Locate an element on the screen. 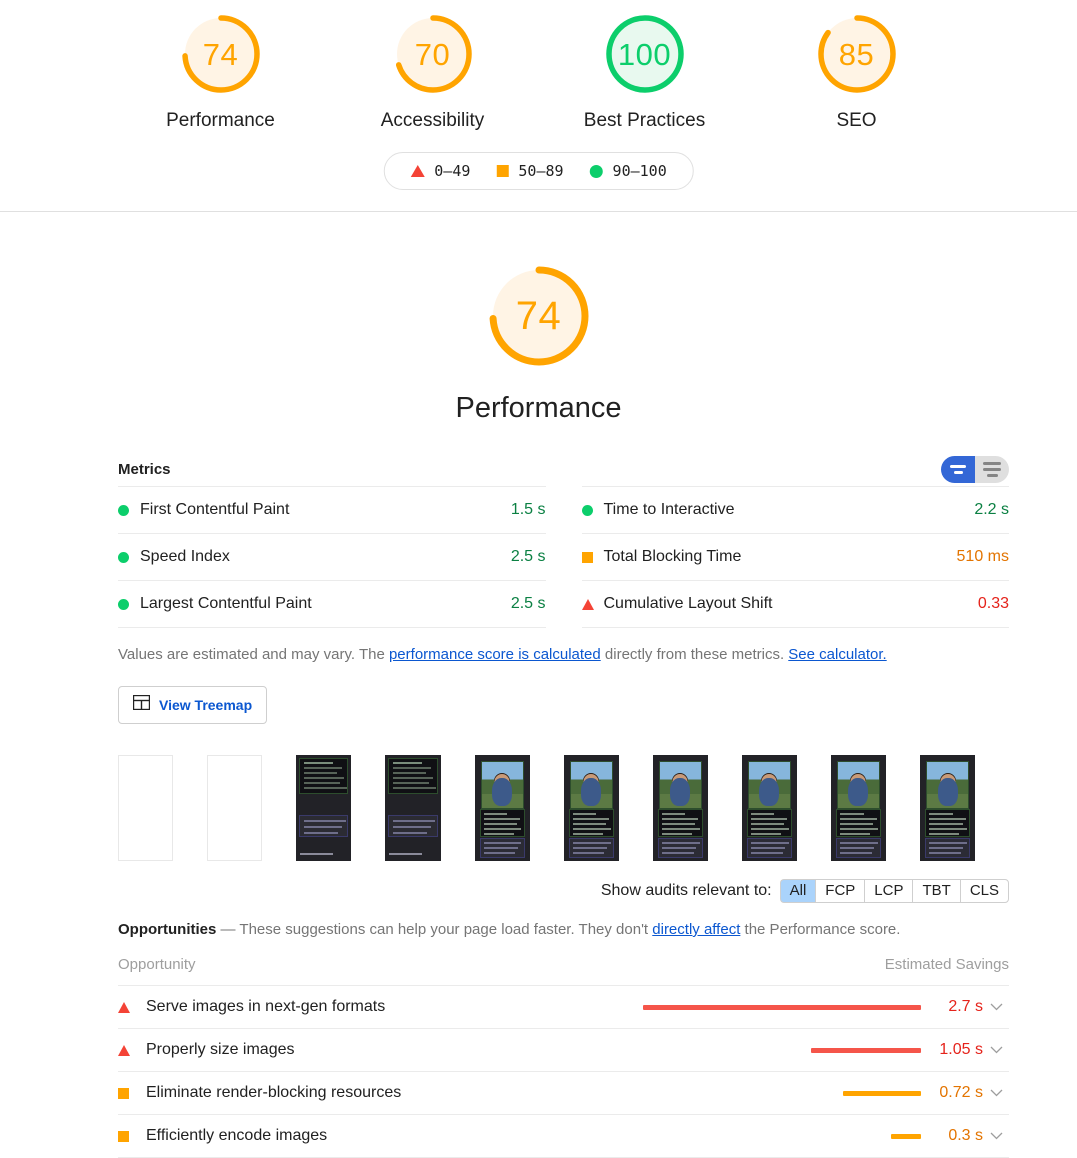 This screenshot has width=1077, height=1158. gauge-arc: 74 is located at coordinates (221, 54).